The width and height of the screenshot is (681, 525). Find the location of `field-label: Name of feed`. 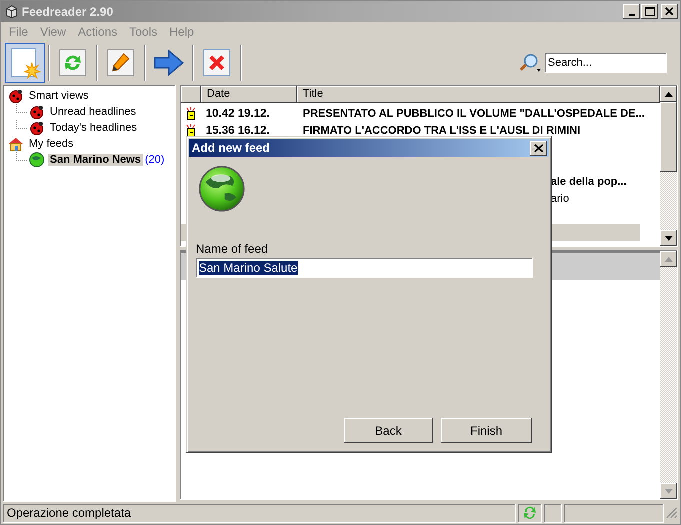

field-label: Name of feed is located at coordinates (233, 249).